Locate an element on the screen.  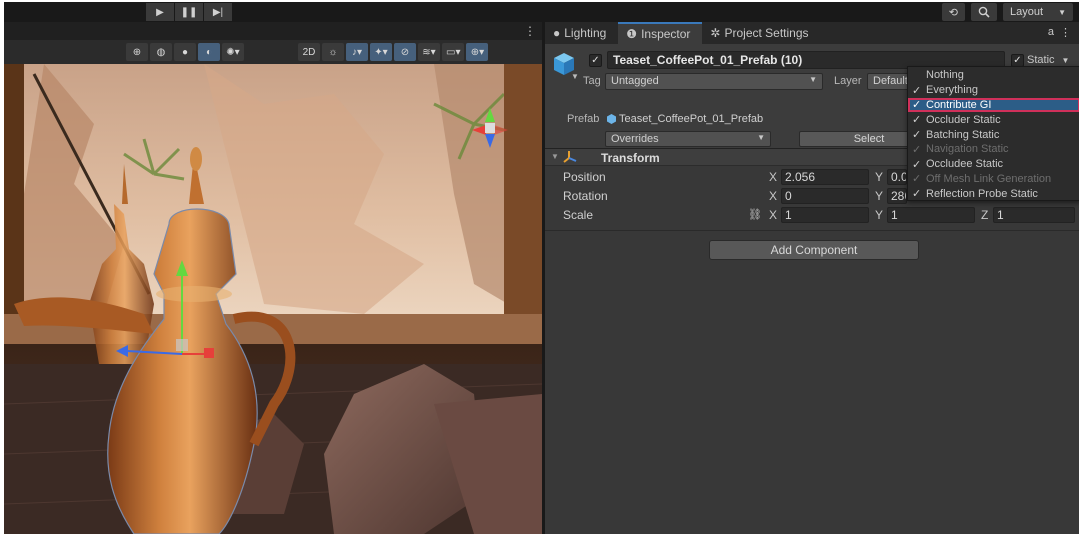
tab-inspector-label: Inspector is located at coordinates (666, 34).